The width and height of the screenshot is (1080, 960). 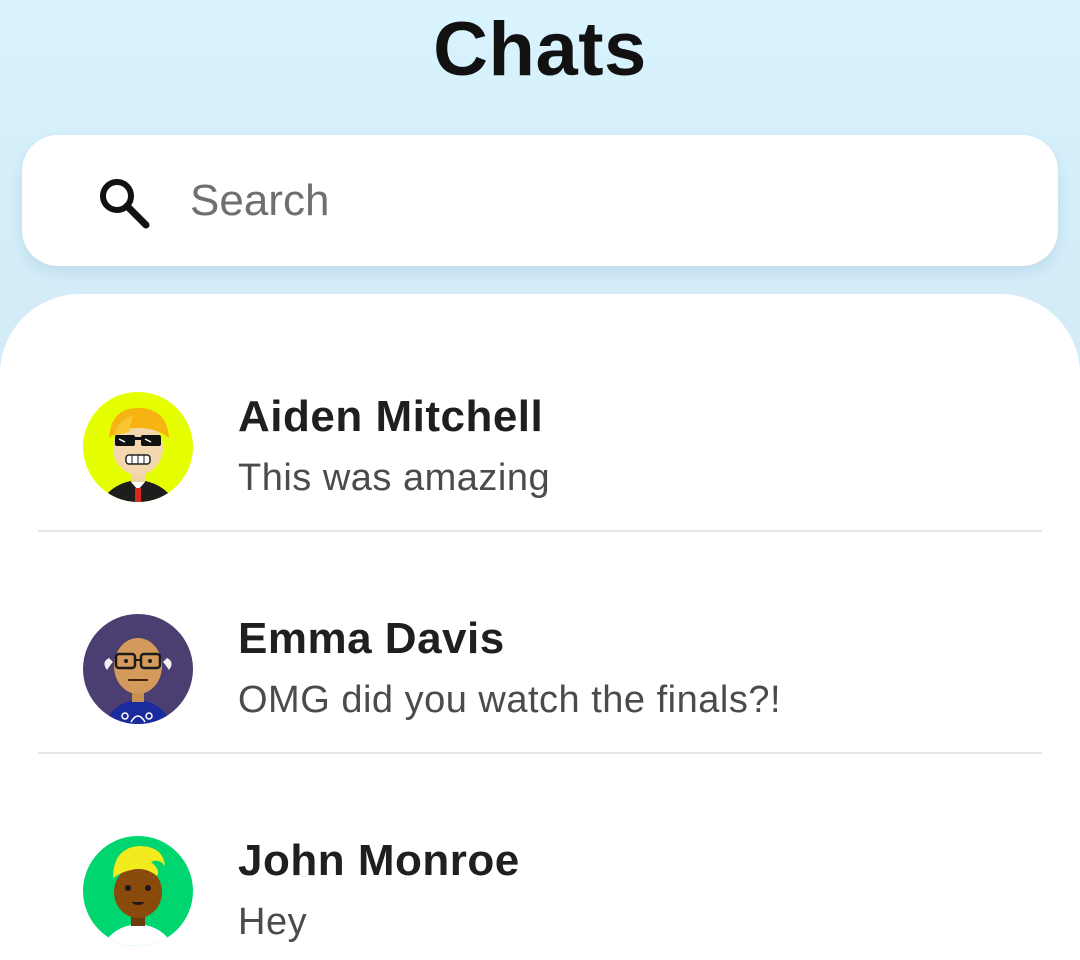 What do you see at coordinates (600, 201) in the screenshot?
I see `search-input` at bounding box center [600, 201].